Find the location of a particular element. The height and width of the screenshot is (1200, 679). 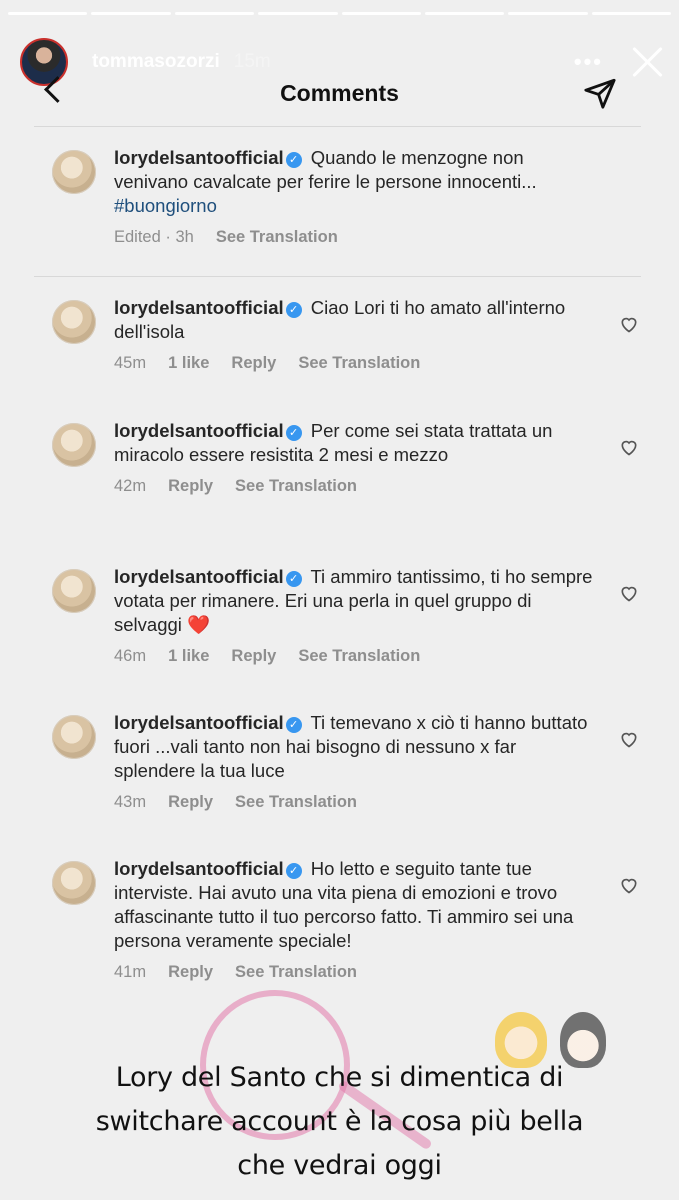

comment-meta: 45m 1 like Reply See Translation is located at coordinates (376, 363).